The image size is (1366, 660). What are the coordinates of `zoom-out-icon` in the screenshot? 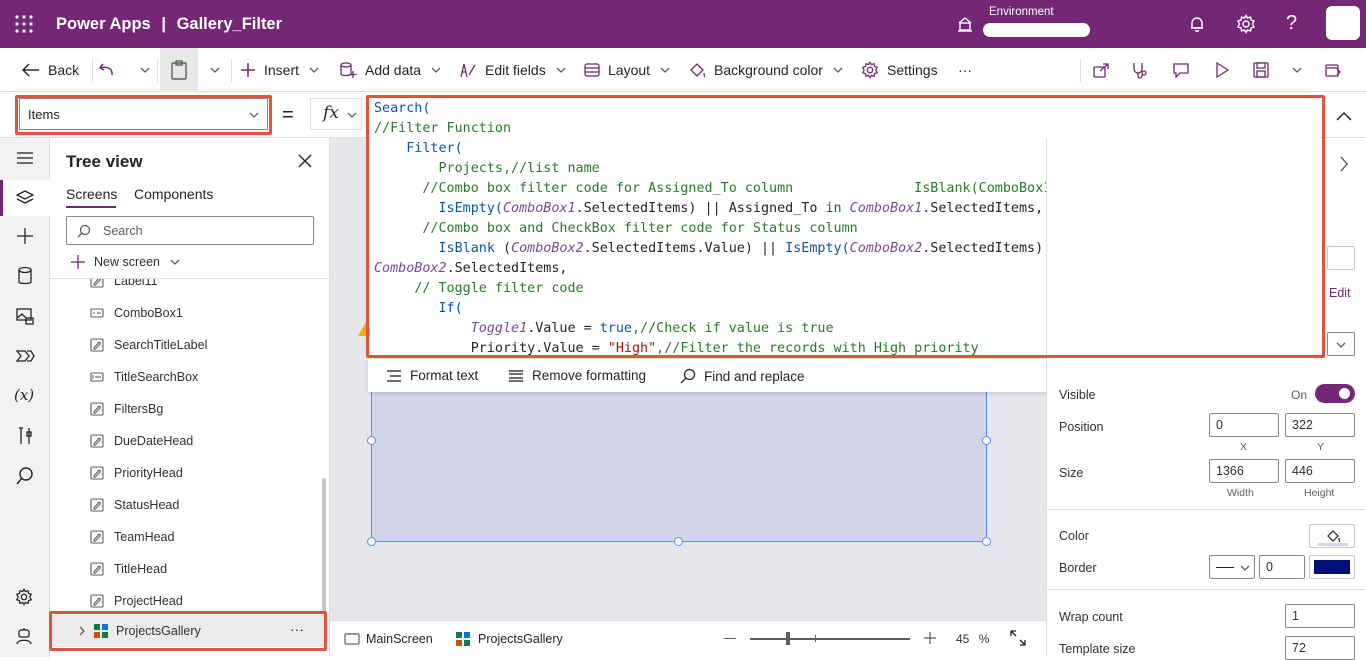 It's located at (730, 639).